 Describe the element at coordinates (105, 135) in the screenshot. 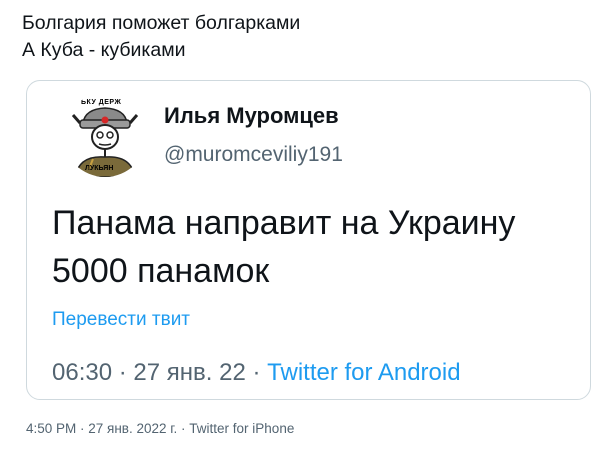

I see `avatar: ЬКУ ДЕРЖ ЛУКЬЯН` at that location.